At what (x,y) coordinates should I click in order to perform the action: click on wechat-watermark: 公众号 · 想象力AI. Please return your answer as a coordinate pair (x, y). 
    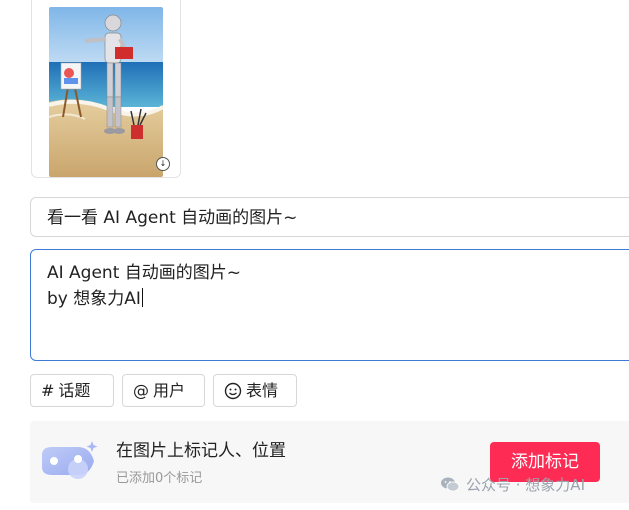
    Looking at the image, I should click on (512, 484).